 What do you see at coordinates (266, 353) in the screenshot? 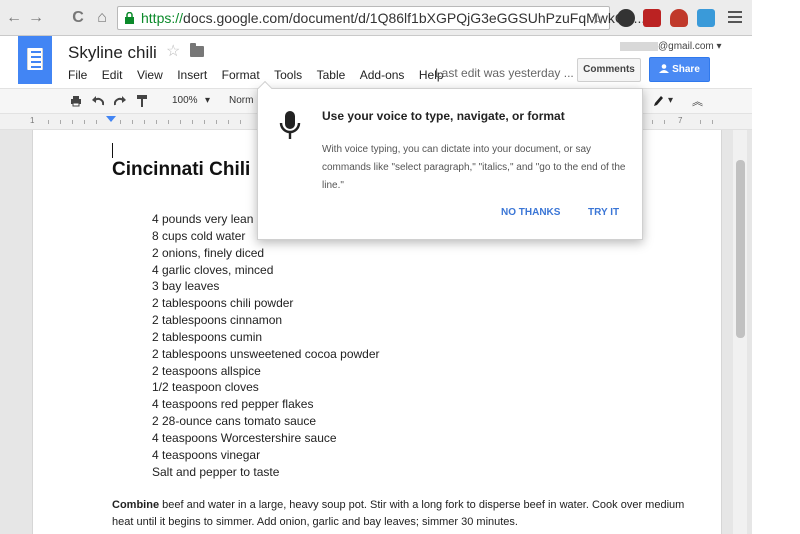
I see `list-item: 2 tablespoons unsweetened cocoa powder` at bounding box center [266, 353].